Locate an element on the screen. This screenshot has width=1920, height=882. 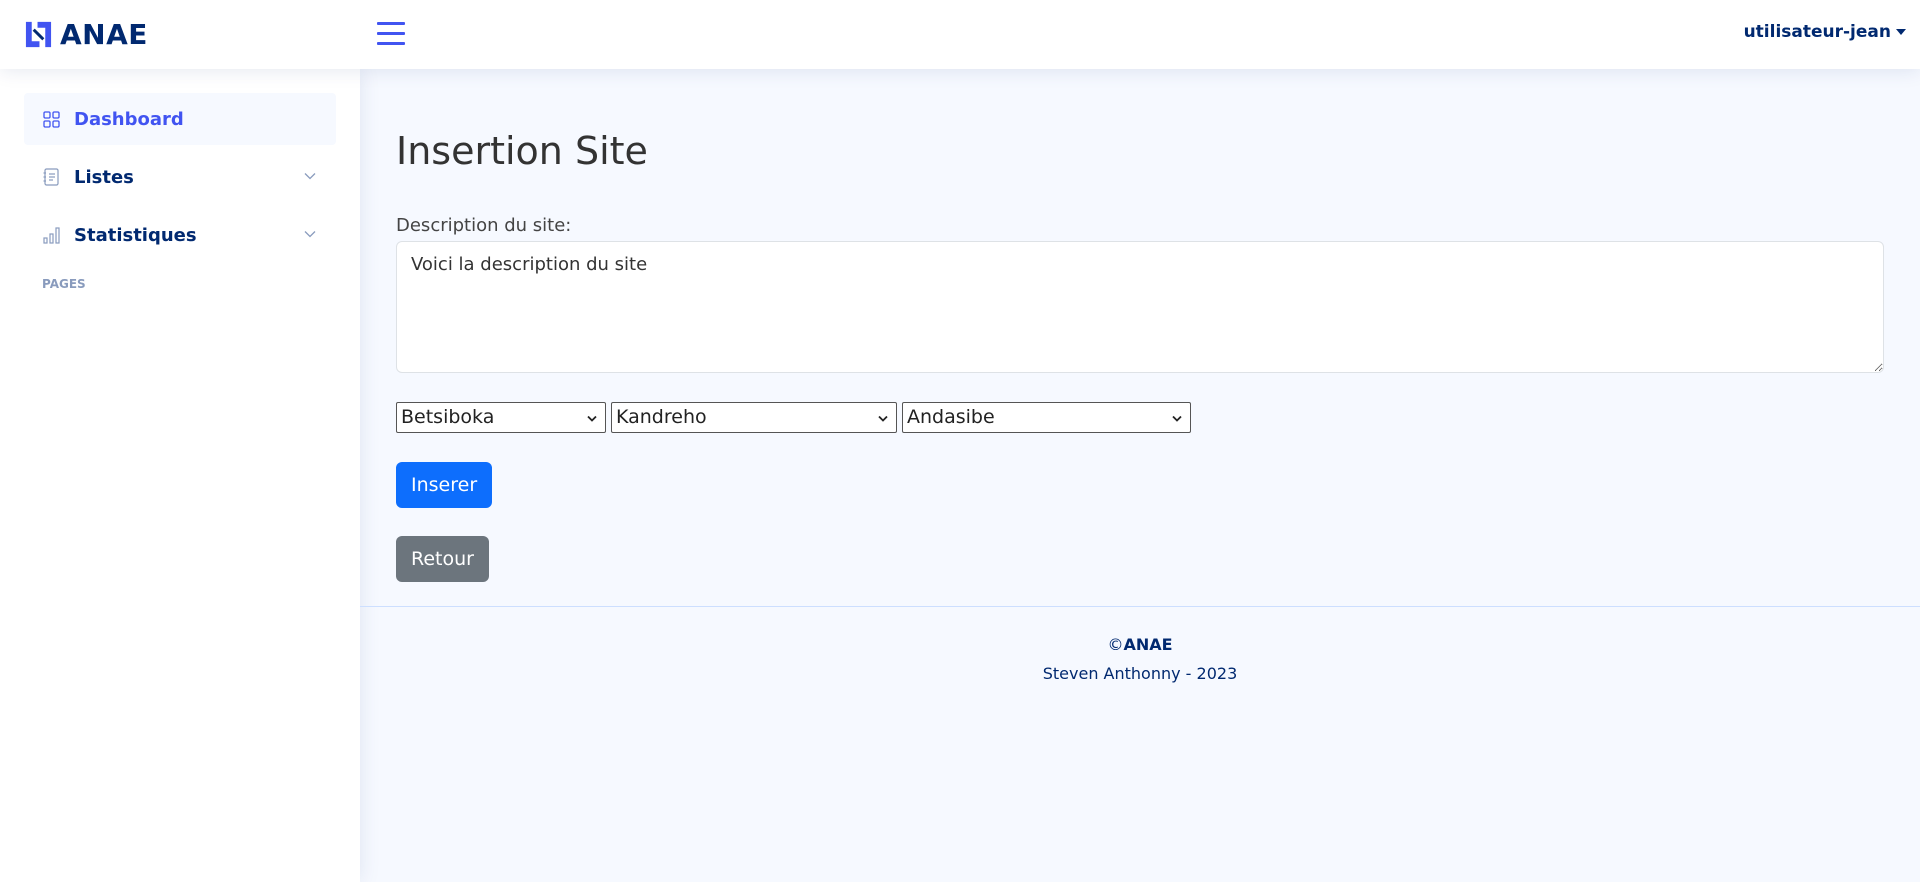
grid-icon is located at coordinates (51, 119).